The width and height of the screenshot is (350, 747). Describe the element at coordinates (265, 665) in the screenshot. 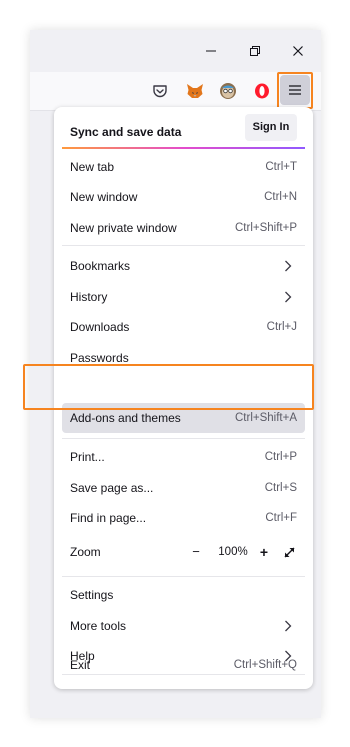

I see `menu-item-shortcut: Ctrl+Shift+Q` at that location.